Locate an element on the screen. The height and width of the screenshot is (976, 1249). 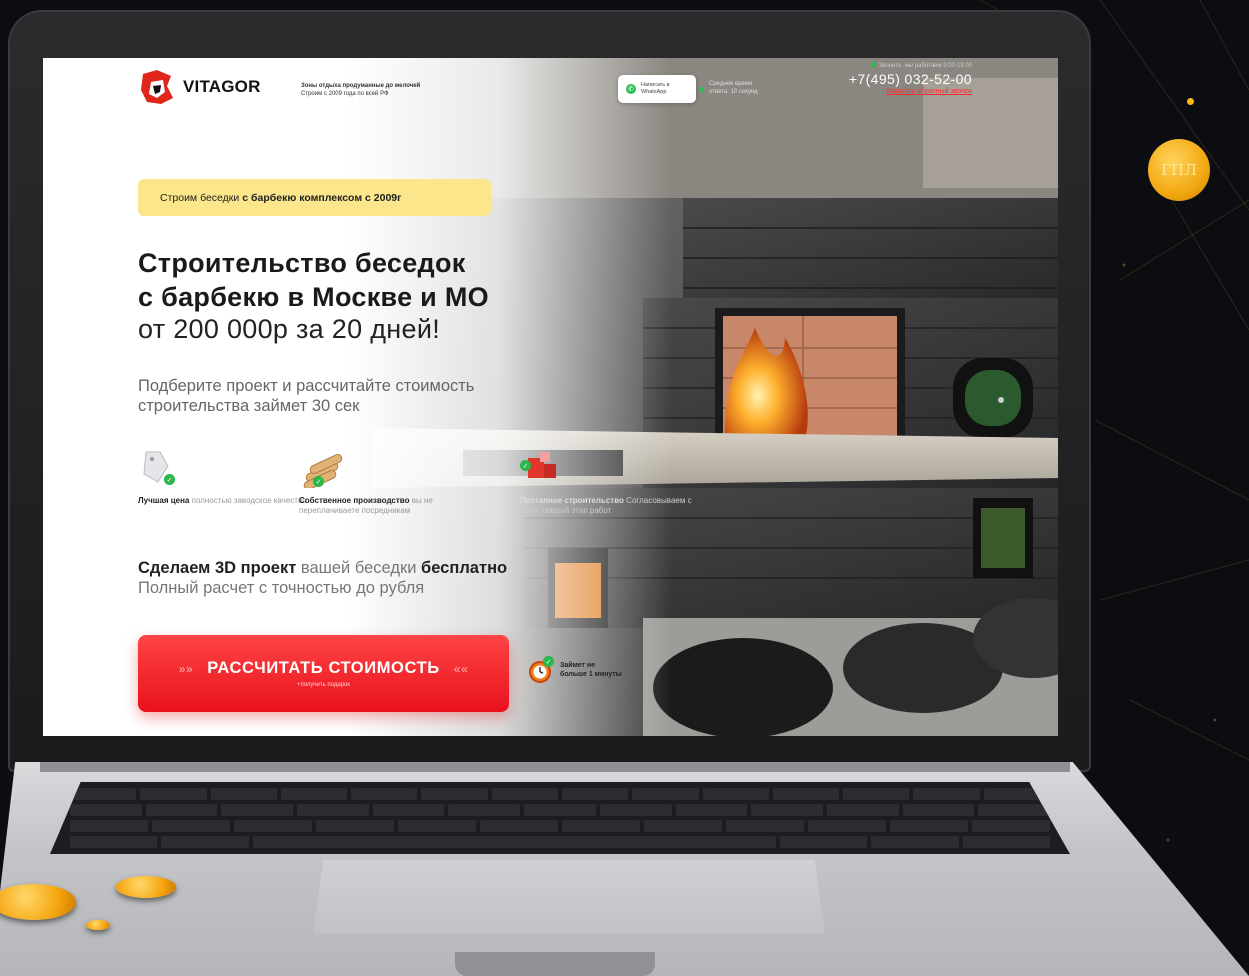
lumber-icon: ✓ is located at coordinates (323, 469).